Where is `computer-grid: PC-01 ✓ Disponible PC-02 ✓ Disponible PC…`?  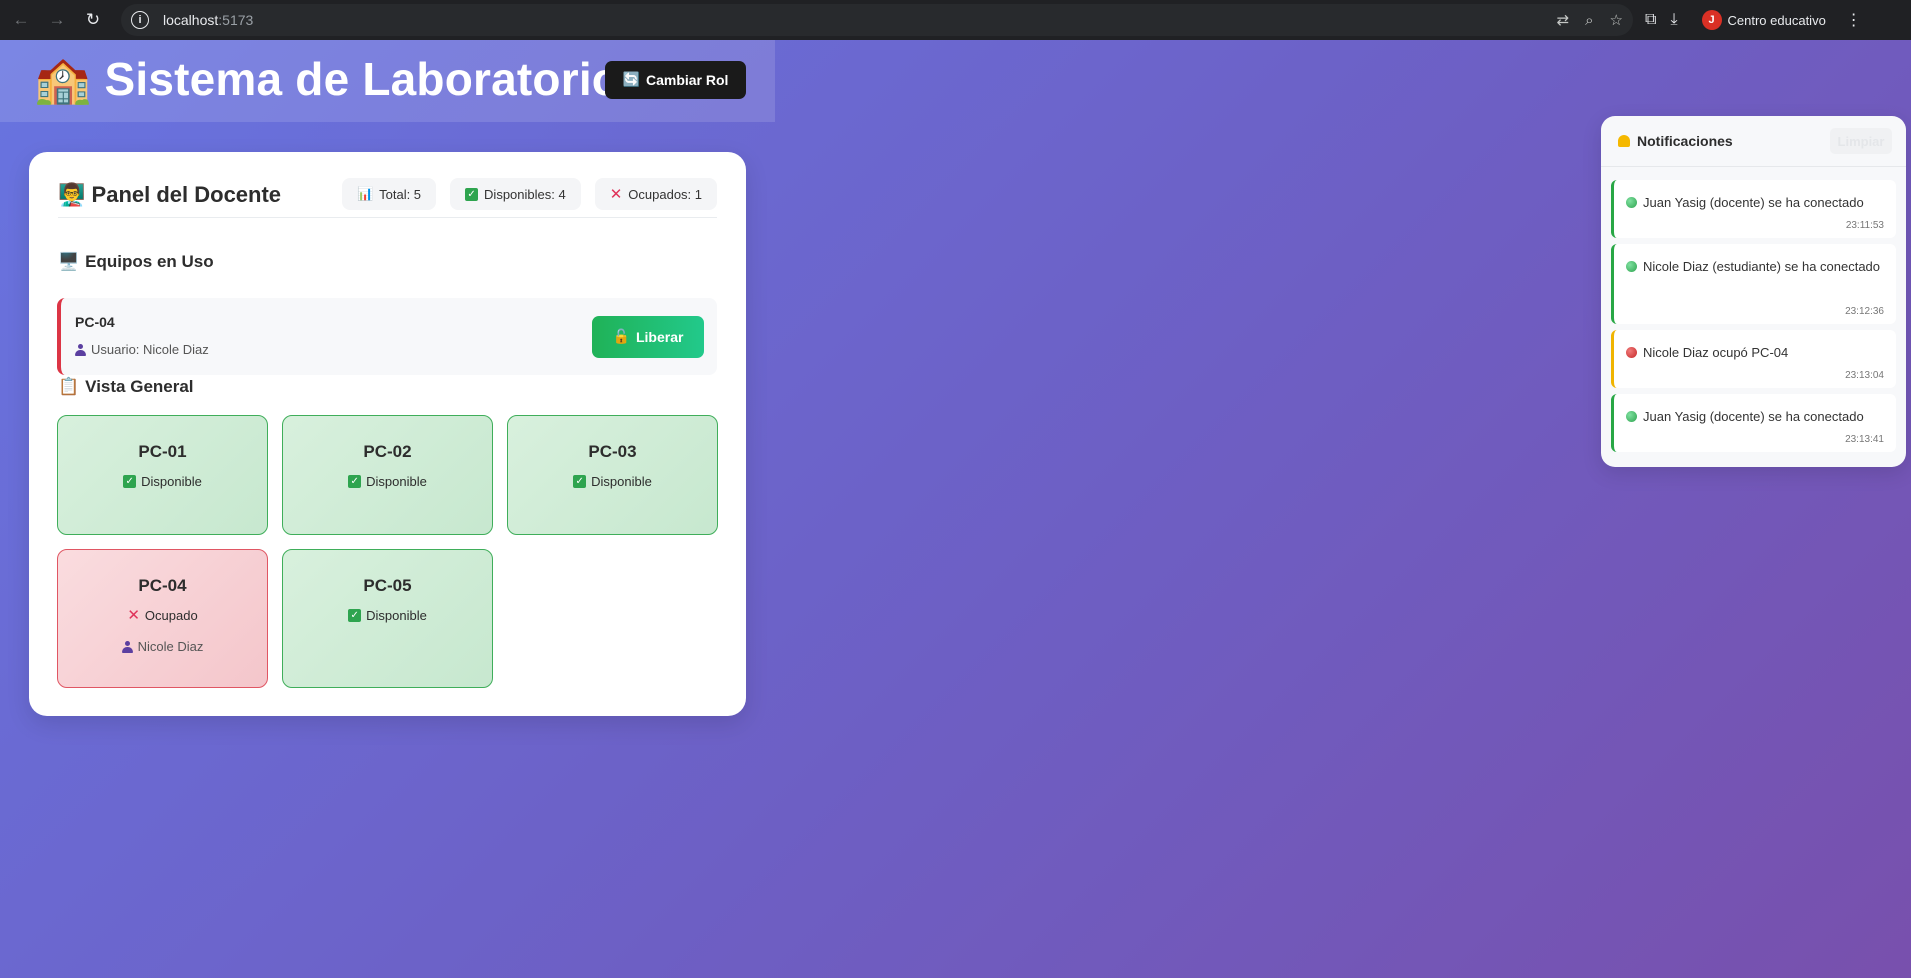
computer-grid: PC-01 ✓ Disponible PC-02 ✓ Disponible PC… is located at coordinates (387, 551).